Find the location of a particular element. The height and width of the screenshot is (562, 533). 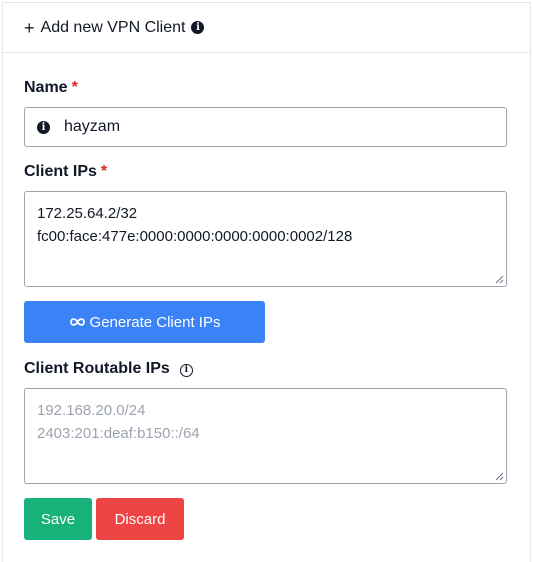

placeholder-line: 2403:201:deaf:b150::/64 is located at coordinates (118, 433).